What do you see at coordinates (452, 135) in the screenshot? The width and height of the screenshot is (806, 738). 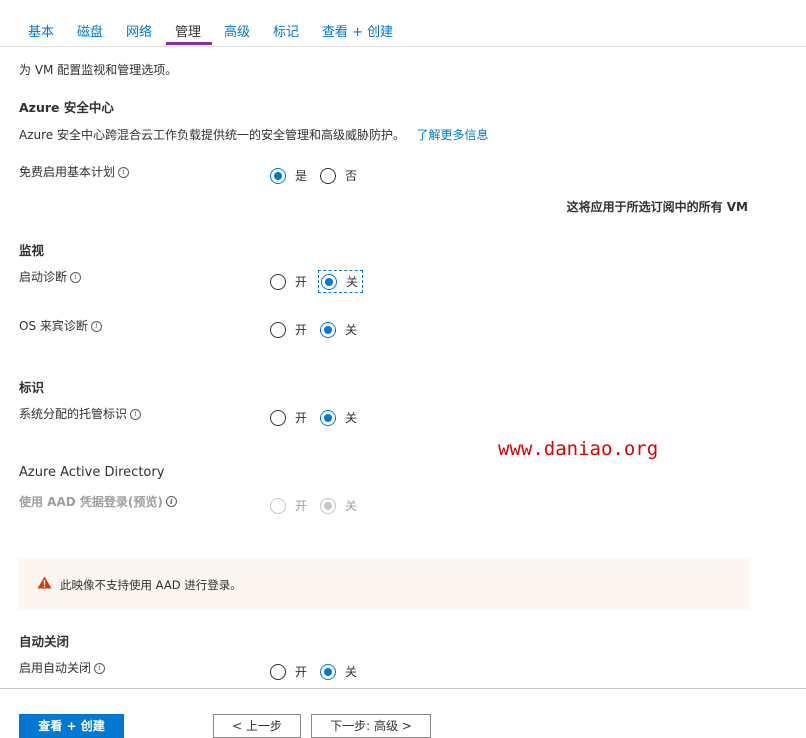 I see `learn-more-link: 了解更多信息` at bounding box center [452, 135].